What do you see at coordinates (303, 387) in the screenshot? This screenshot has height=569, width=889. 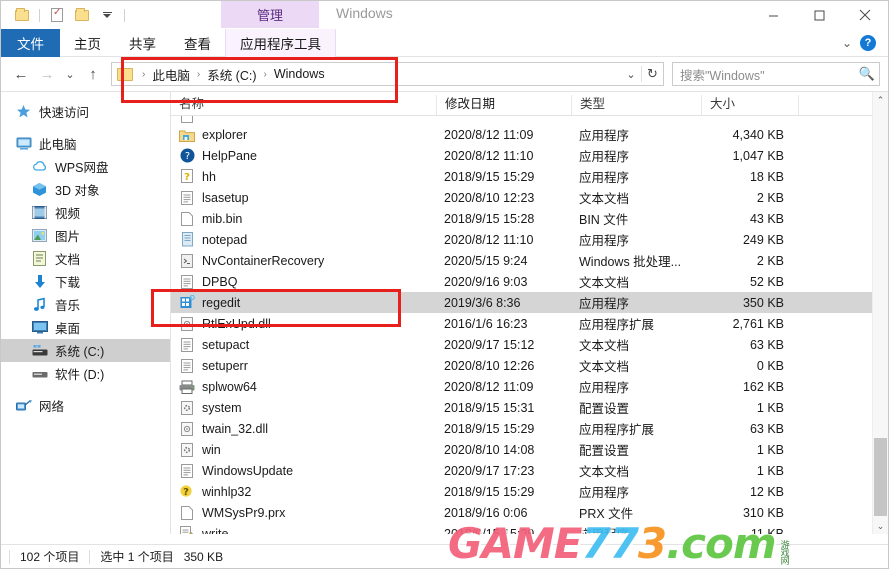 I see `file-name-cell: splwow64` at bounding box center [303, 387].